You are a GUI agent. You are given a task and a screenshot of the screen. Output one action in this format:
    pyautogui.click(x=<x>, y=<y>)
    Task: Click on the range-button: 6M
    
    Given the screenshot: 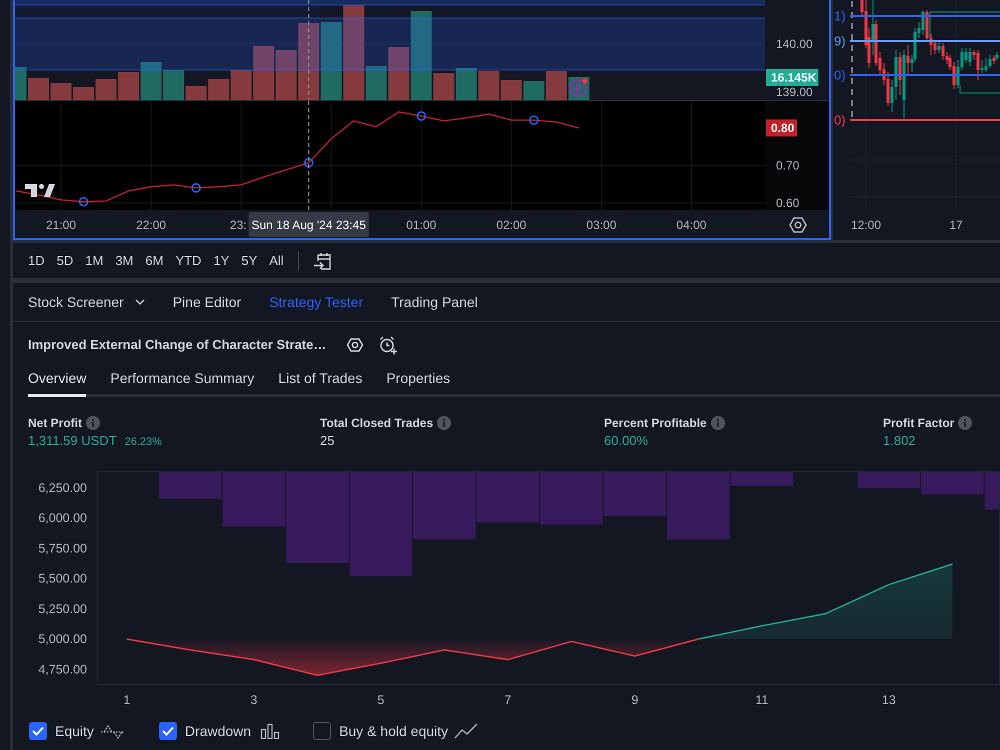 What is the action you would take?
    pyautogui.click(x=154, y=261)
    